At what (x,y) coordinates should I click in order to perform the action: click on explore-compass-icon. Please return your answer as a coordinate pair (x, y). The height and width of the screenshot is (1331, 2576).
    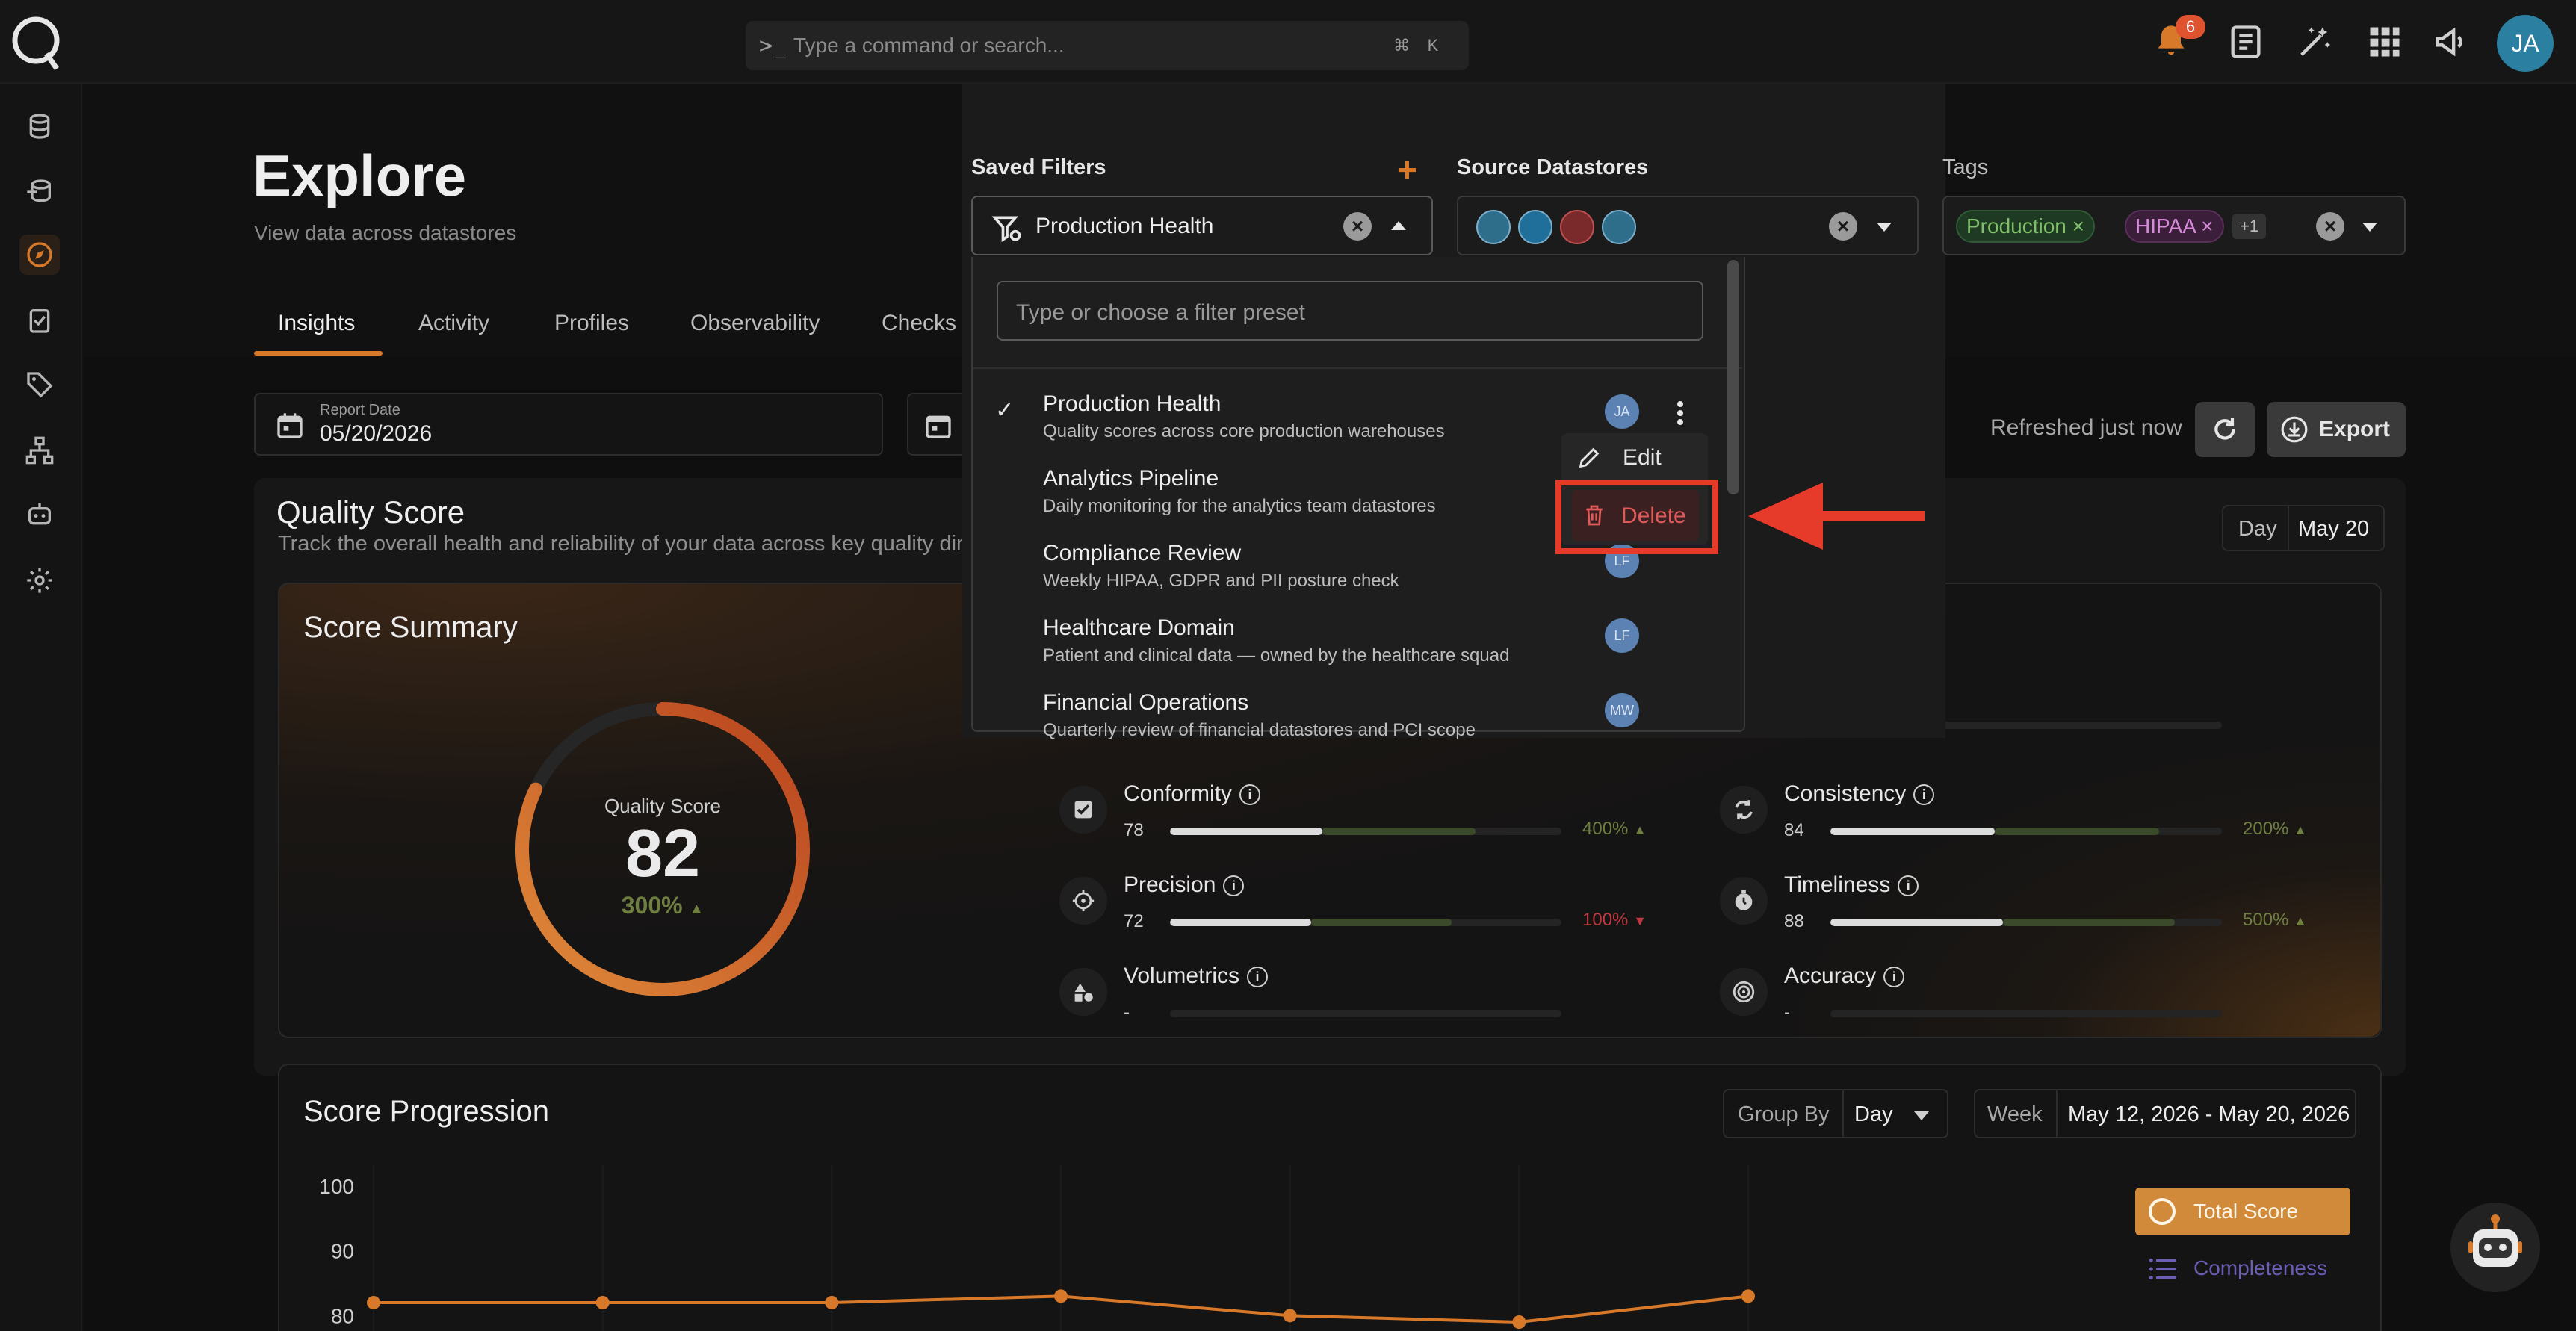
    Looking at the image, I should click on (39, 255).